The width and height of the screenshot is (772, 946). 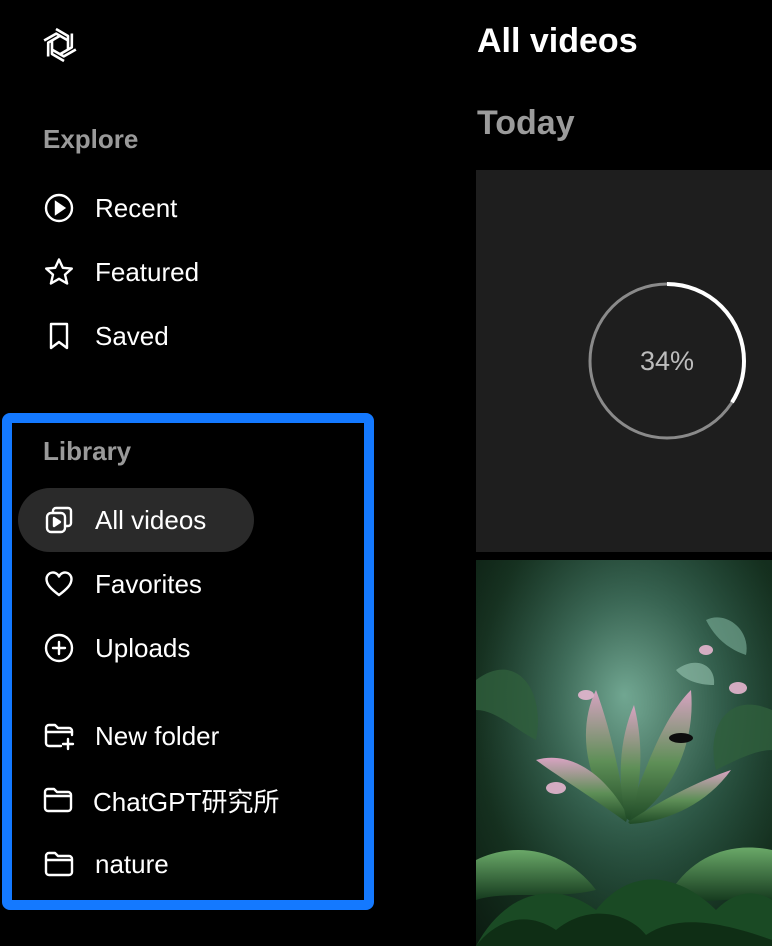 I want to click on sidebar-item-folder-nature: nature, so click(x=136, y=864).